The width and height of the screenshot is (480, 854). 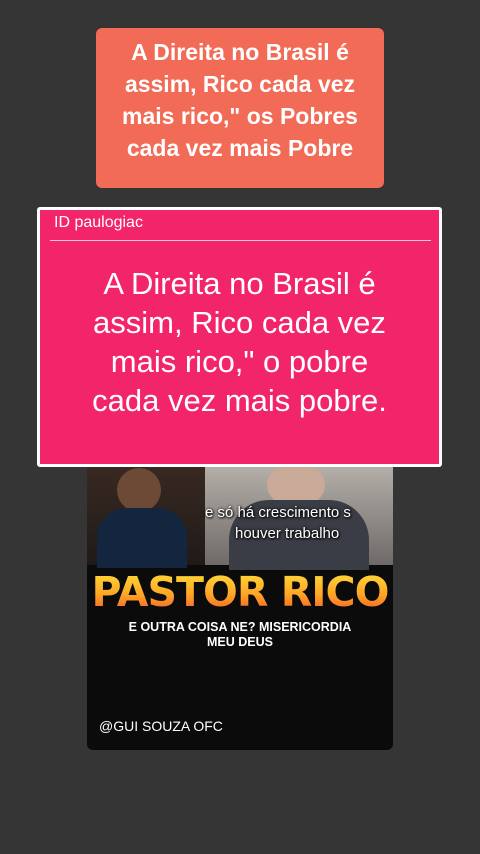 I want to click on card-quote-line: A Direita no Brasil é, so click(x=239, y=283).